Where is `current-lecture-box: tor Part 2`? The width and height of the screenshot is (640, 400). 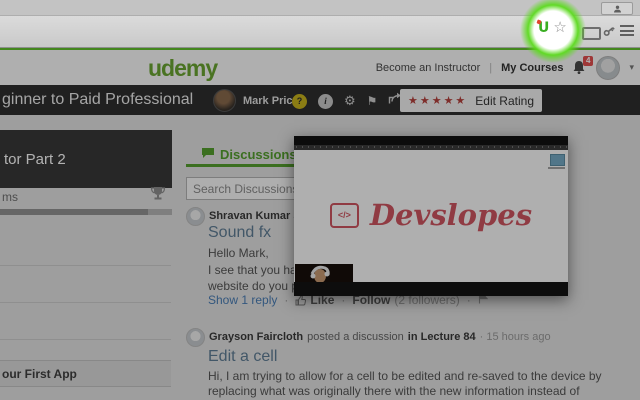 current-lecture-box: tor Part 2 is located at coordinates (86, 159).